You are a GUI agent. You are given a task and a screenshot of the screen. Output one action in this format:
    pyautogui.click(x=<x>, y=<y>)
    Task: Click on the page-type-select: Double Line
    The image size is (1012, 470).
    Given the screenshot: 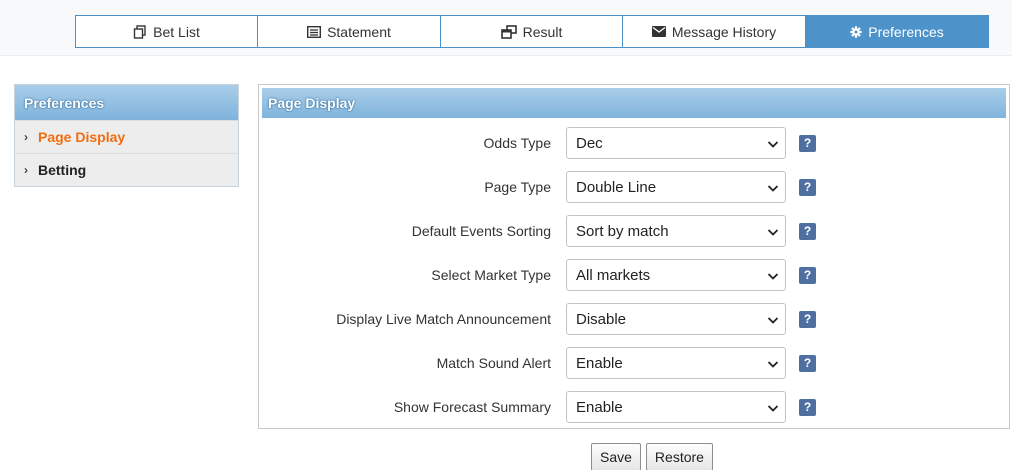 What is the action you would take?
    pyautogui.click(x=676, y=187)
    